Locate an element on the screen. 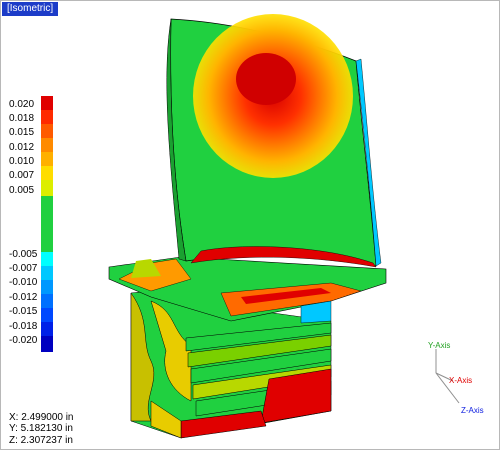  coord-y: Y: 5.182130 in is located at coordinates (41, 428).